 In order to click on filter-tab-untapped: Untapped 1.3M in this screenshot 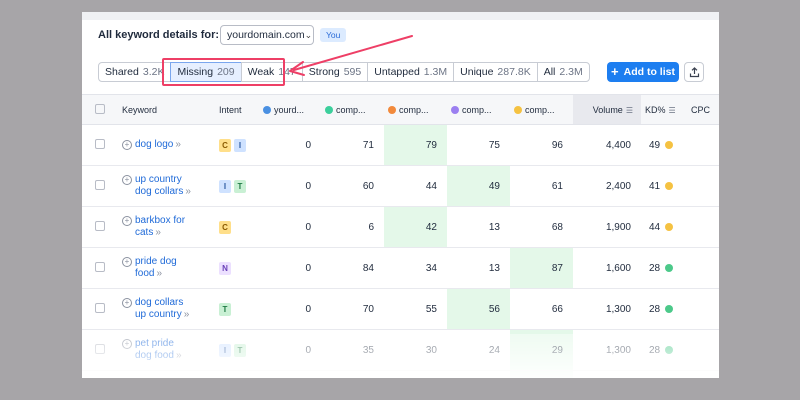, I will do `click(411, 72)`.